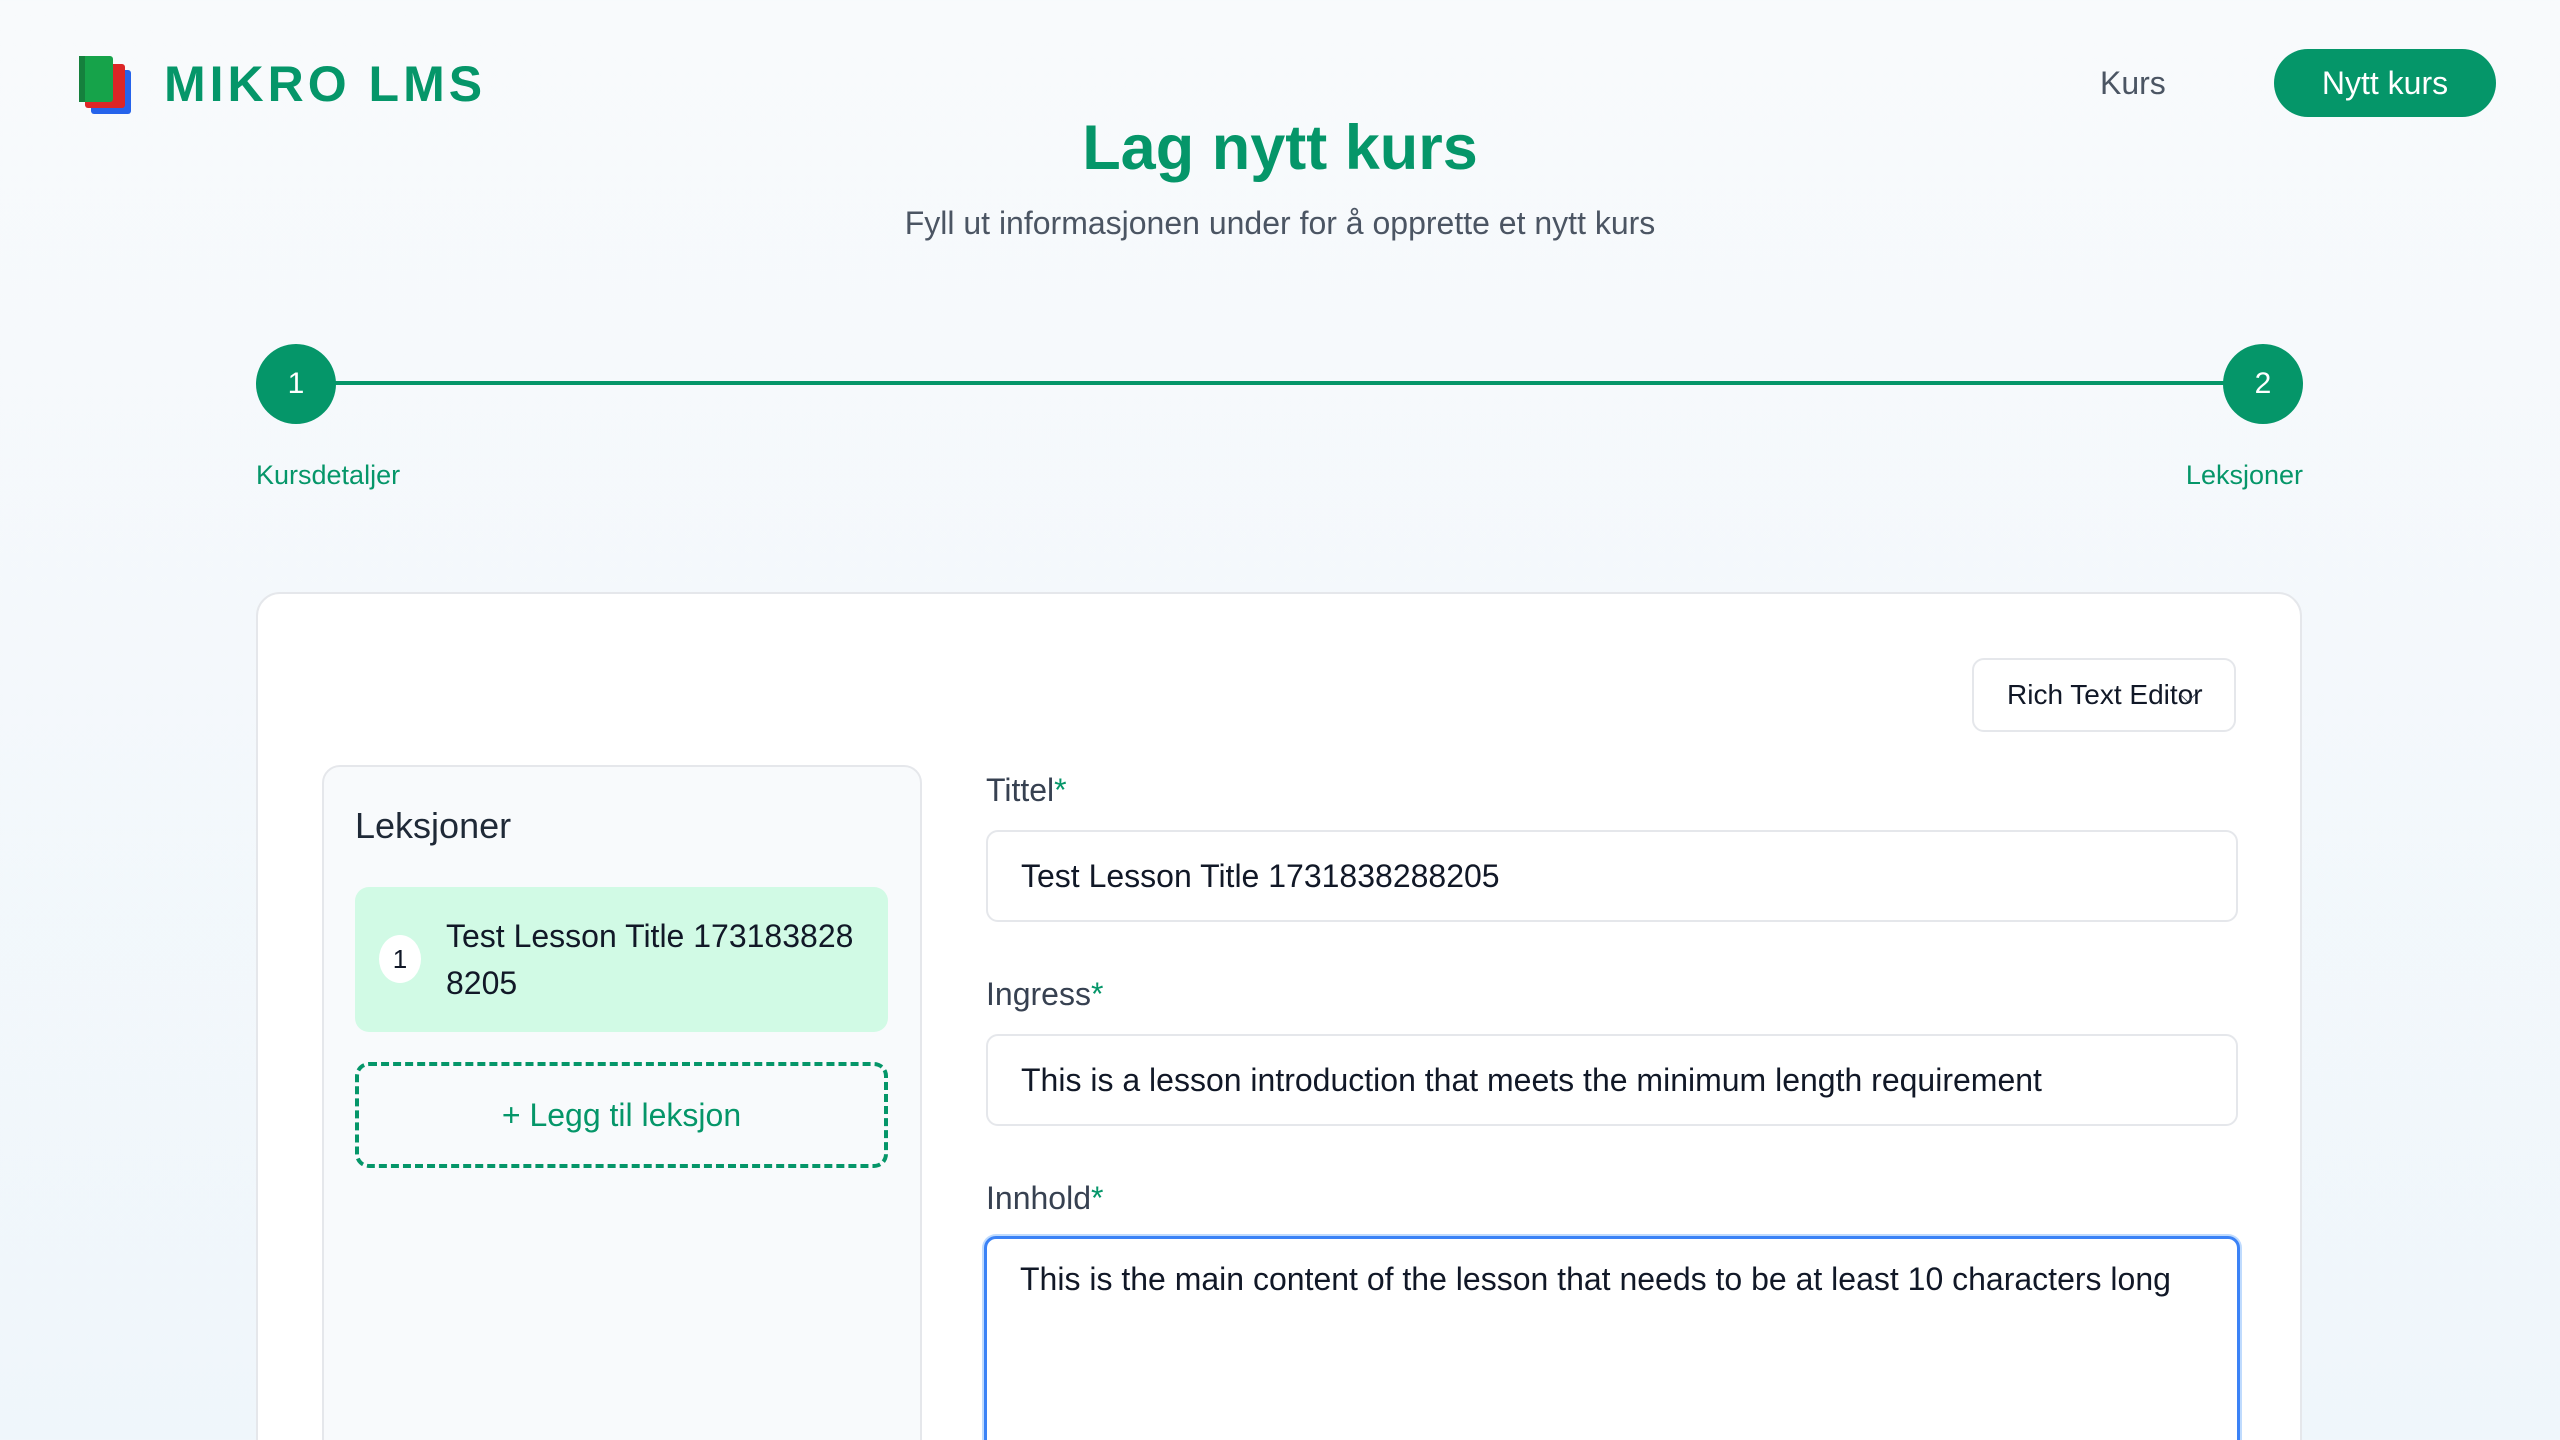 Image resolution: width=2560 pixels, height=1440 pixels. Describe the element at coordinates (1280, 148) in the screenshot. I see `page-title: Lag nytt kurs` at that location.